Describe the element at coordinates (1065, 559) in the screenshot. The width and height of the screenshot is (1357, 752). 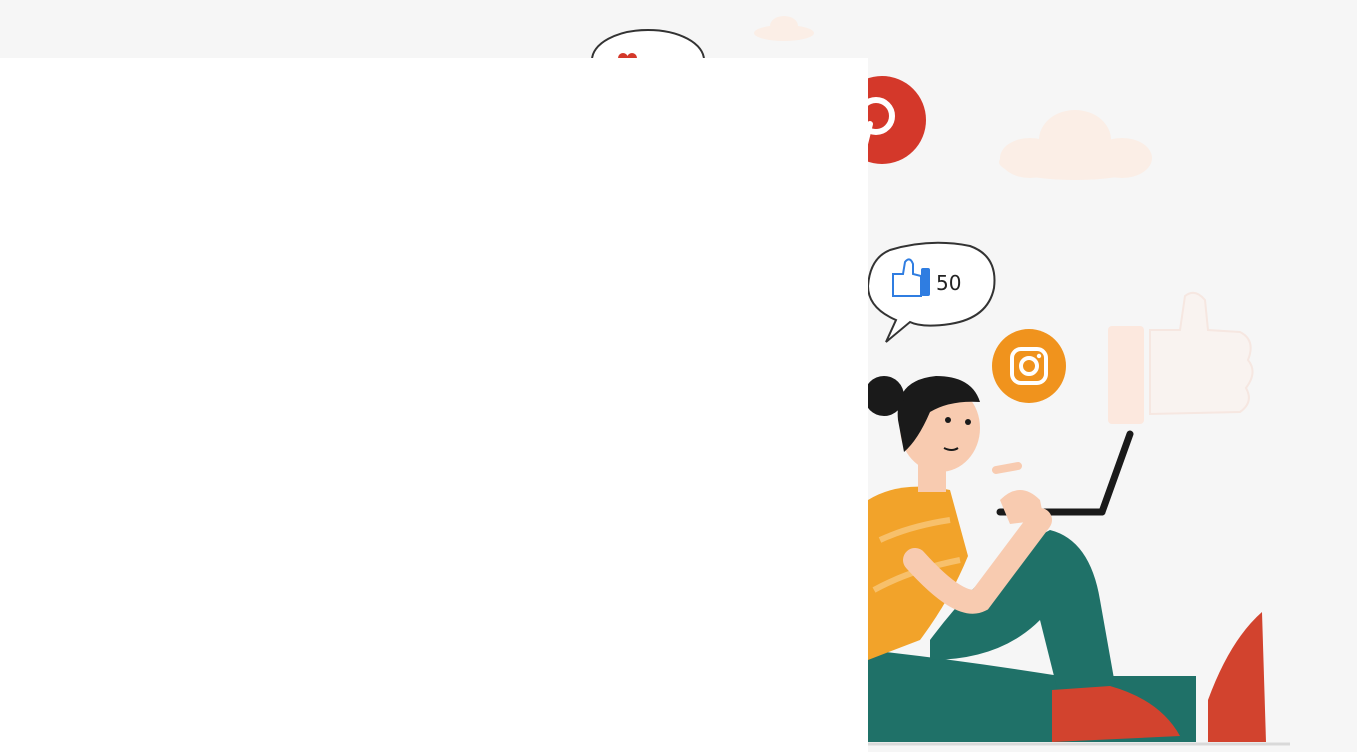
I see `person-figure` at that location.